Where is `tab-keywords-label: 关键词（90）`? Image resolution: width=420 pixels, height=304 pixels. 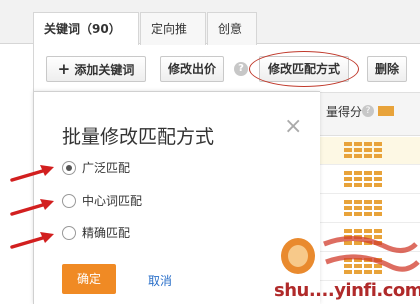 tab-keywords-label: 关键词（90） is located at coordinates (82, 29).